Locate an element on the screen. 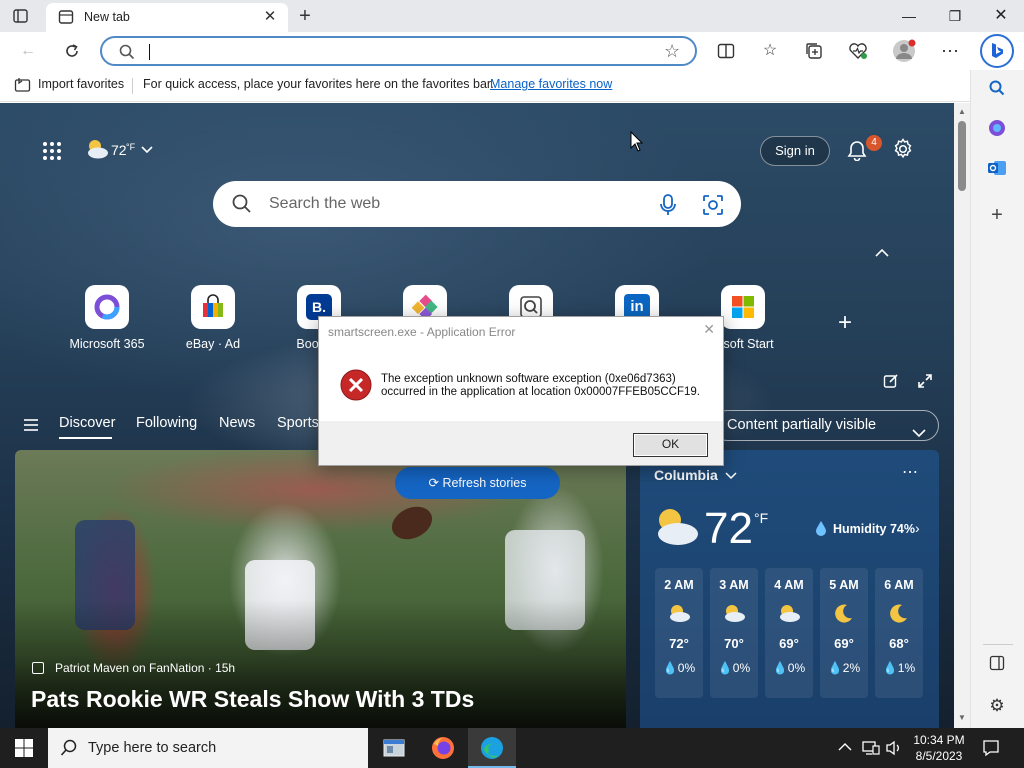 This screenshot has width=1024, height=768. split-screen-icon is located at coordinates (726, 51).